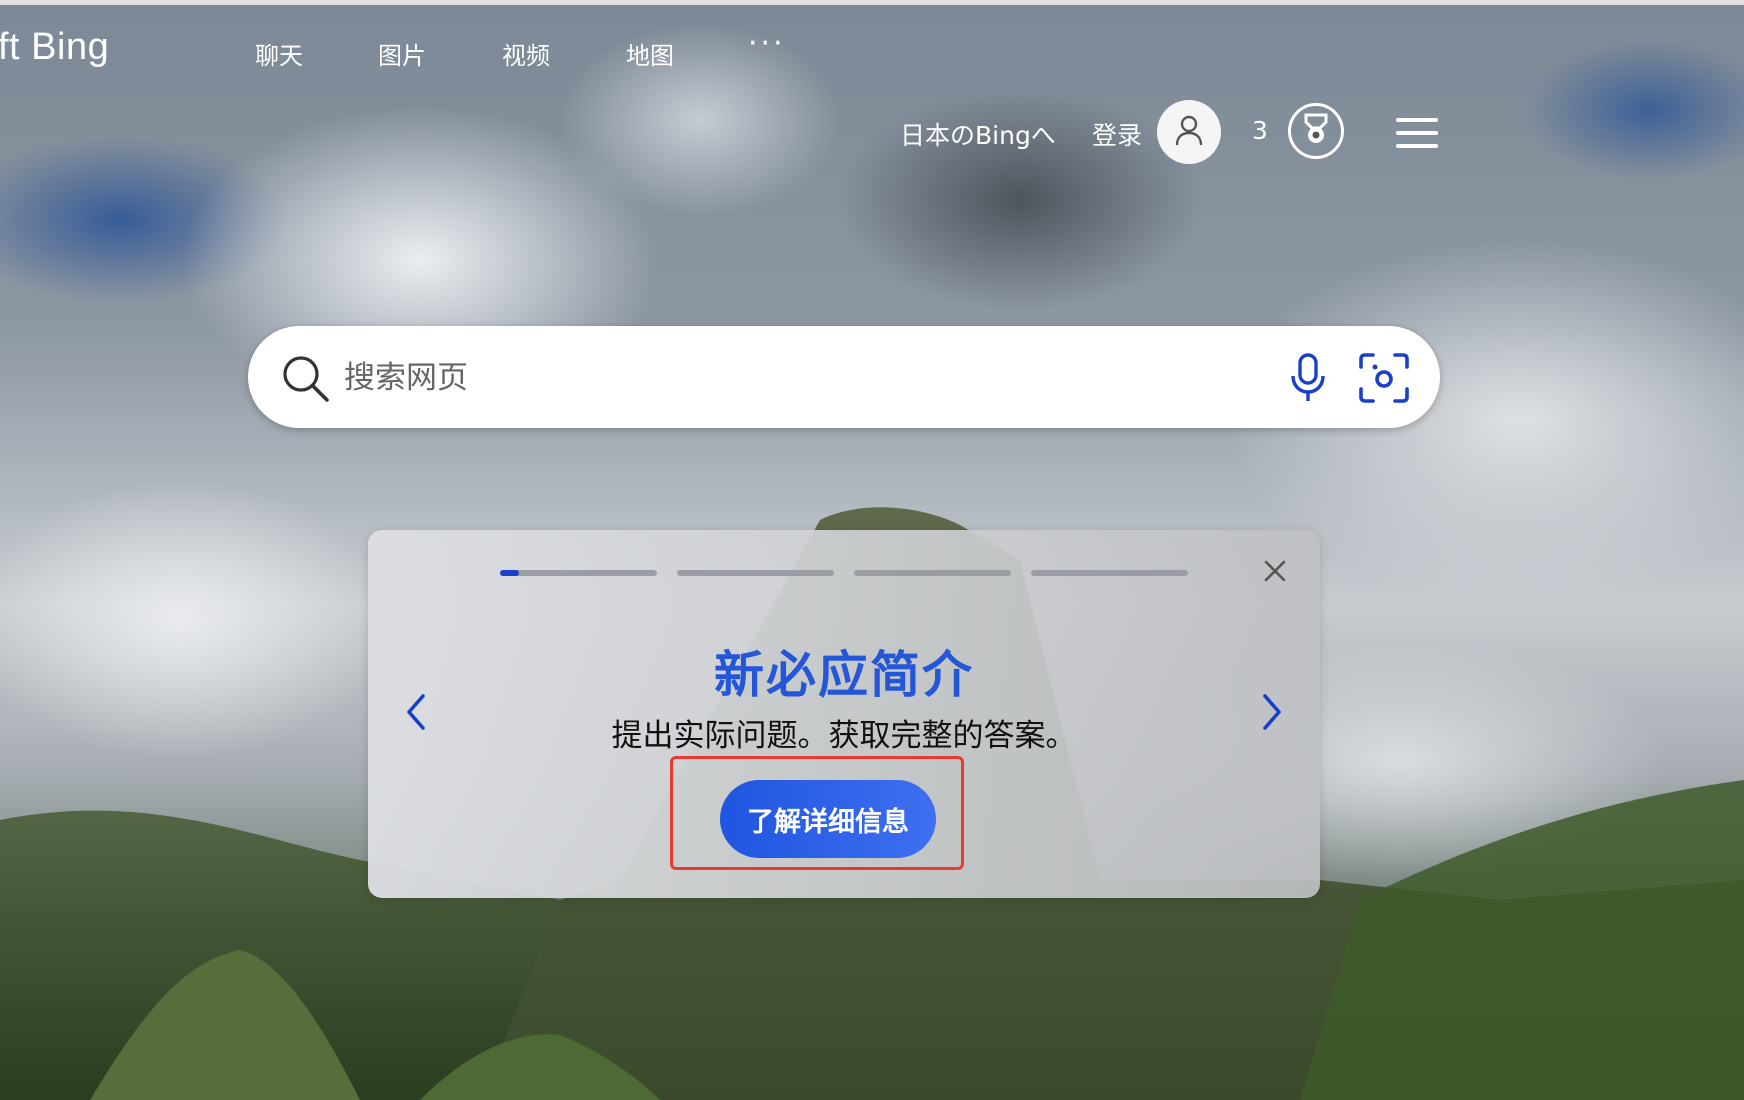 This screenshot has height=1100, width=1744. I want to click on nav-videos: 视频, so click(526, 53).